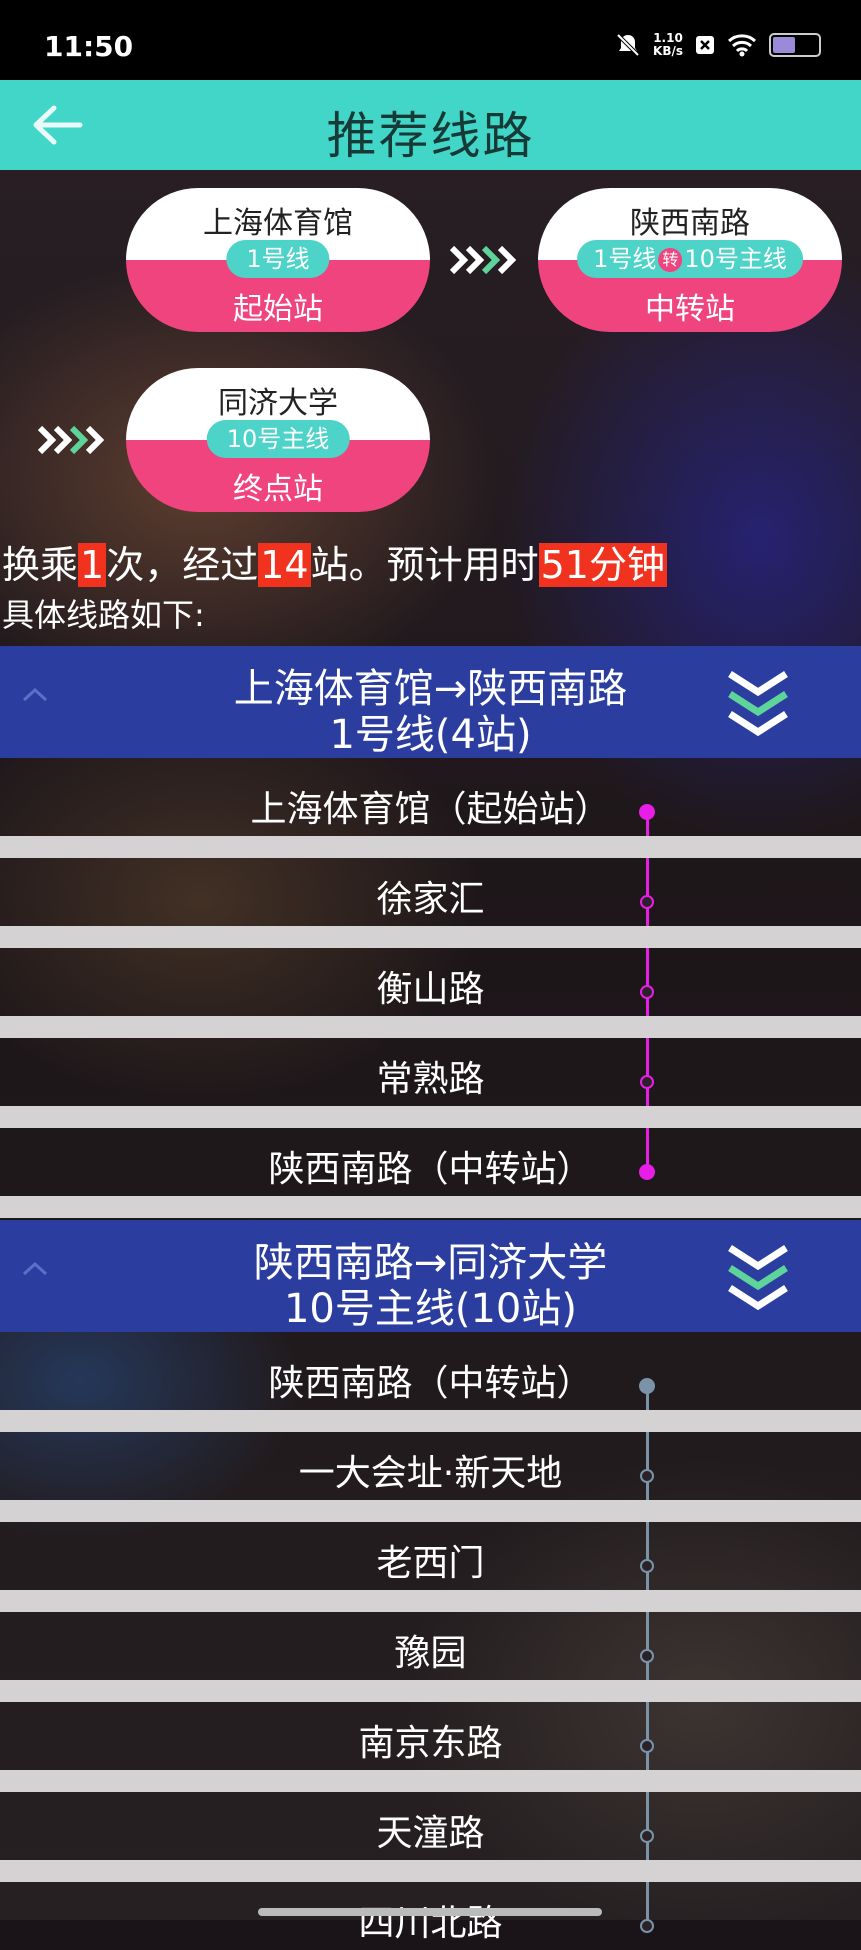 The image size is (861, 1950). Describe the element at coordinates (430, 899) in the screenshot. I see `station-name: 徐家汇` at that location.